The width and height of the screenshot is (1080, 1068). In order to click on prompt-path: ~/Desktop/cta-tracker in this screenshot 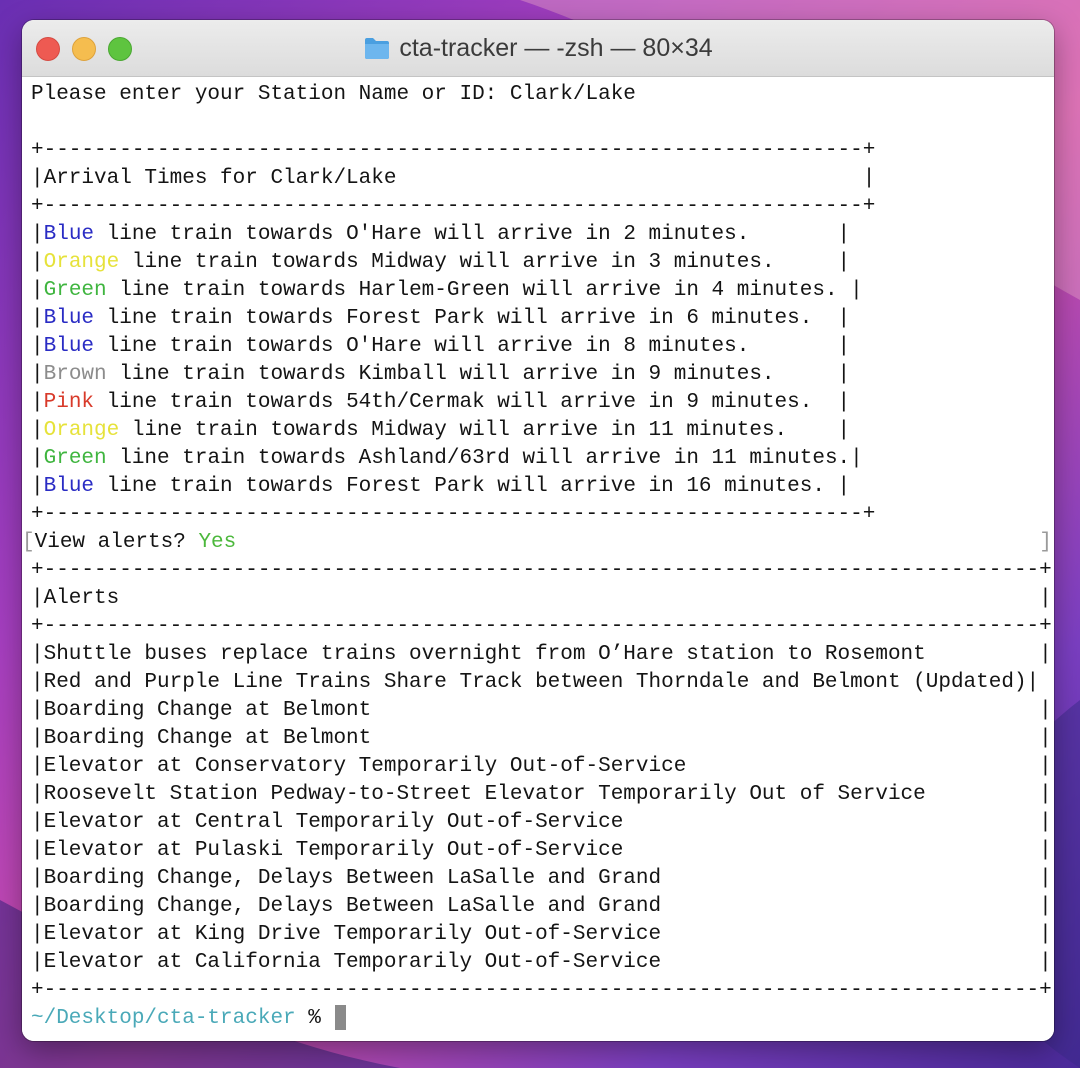, I will do `click(163, 1019)`.